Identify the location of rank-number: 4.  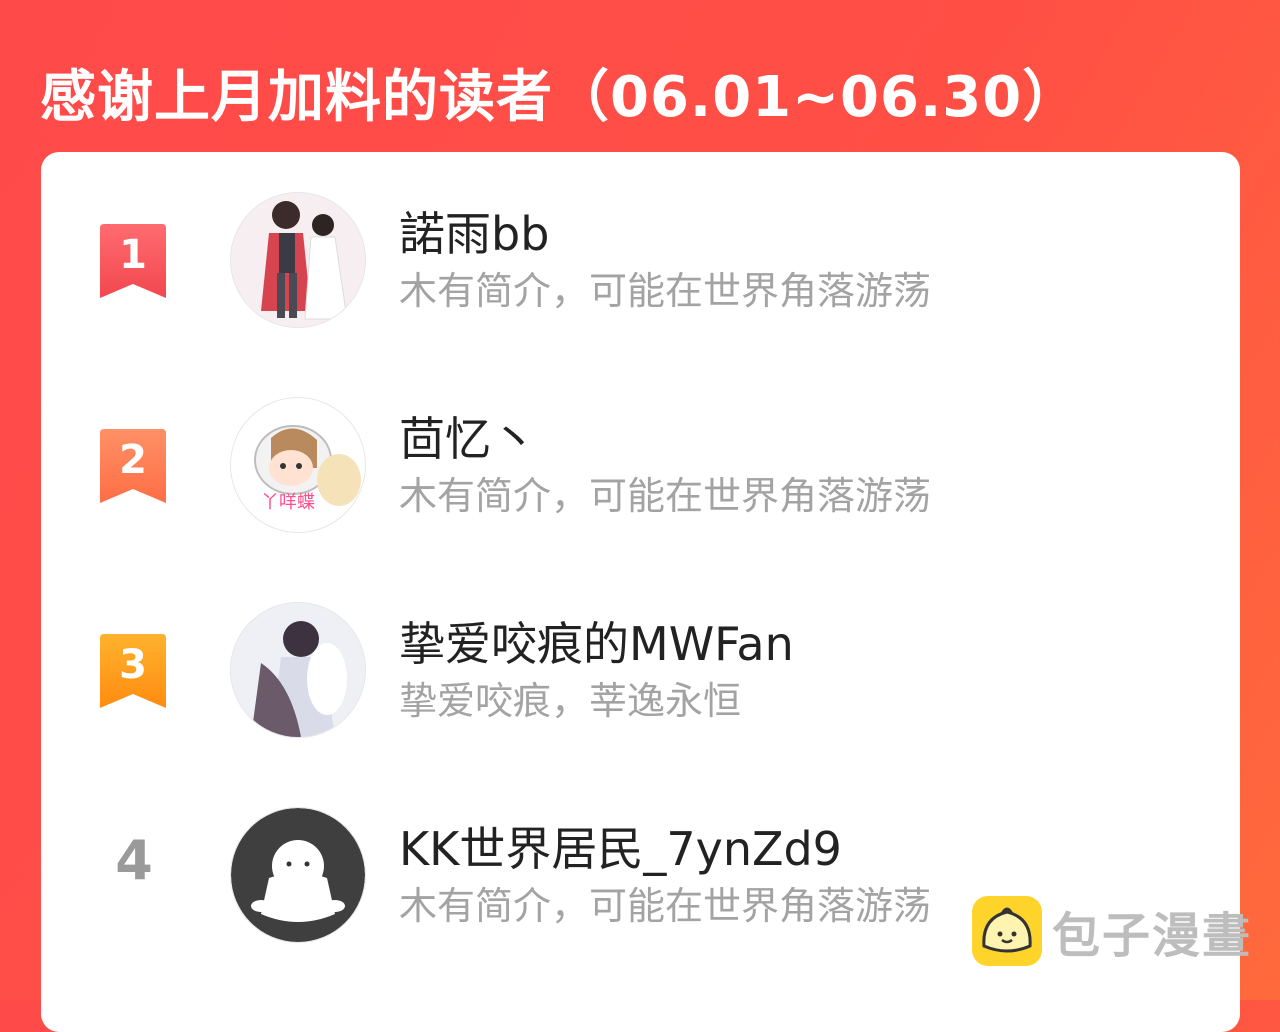
(134, 860).